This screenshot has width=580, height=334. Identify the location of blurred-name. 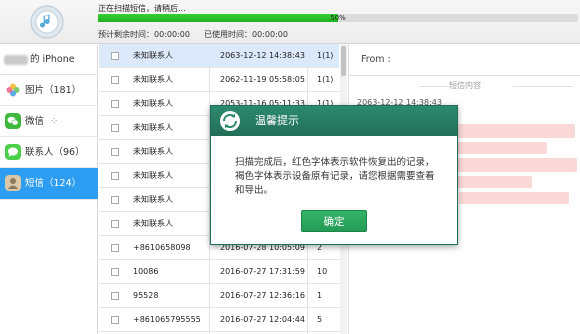
(16, 59).